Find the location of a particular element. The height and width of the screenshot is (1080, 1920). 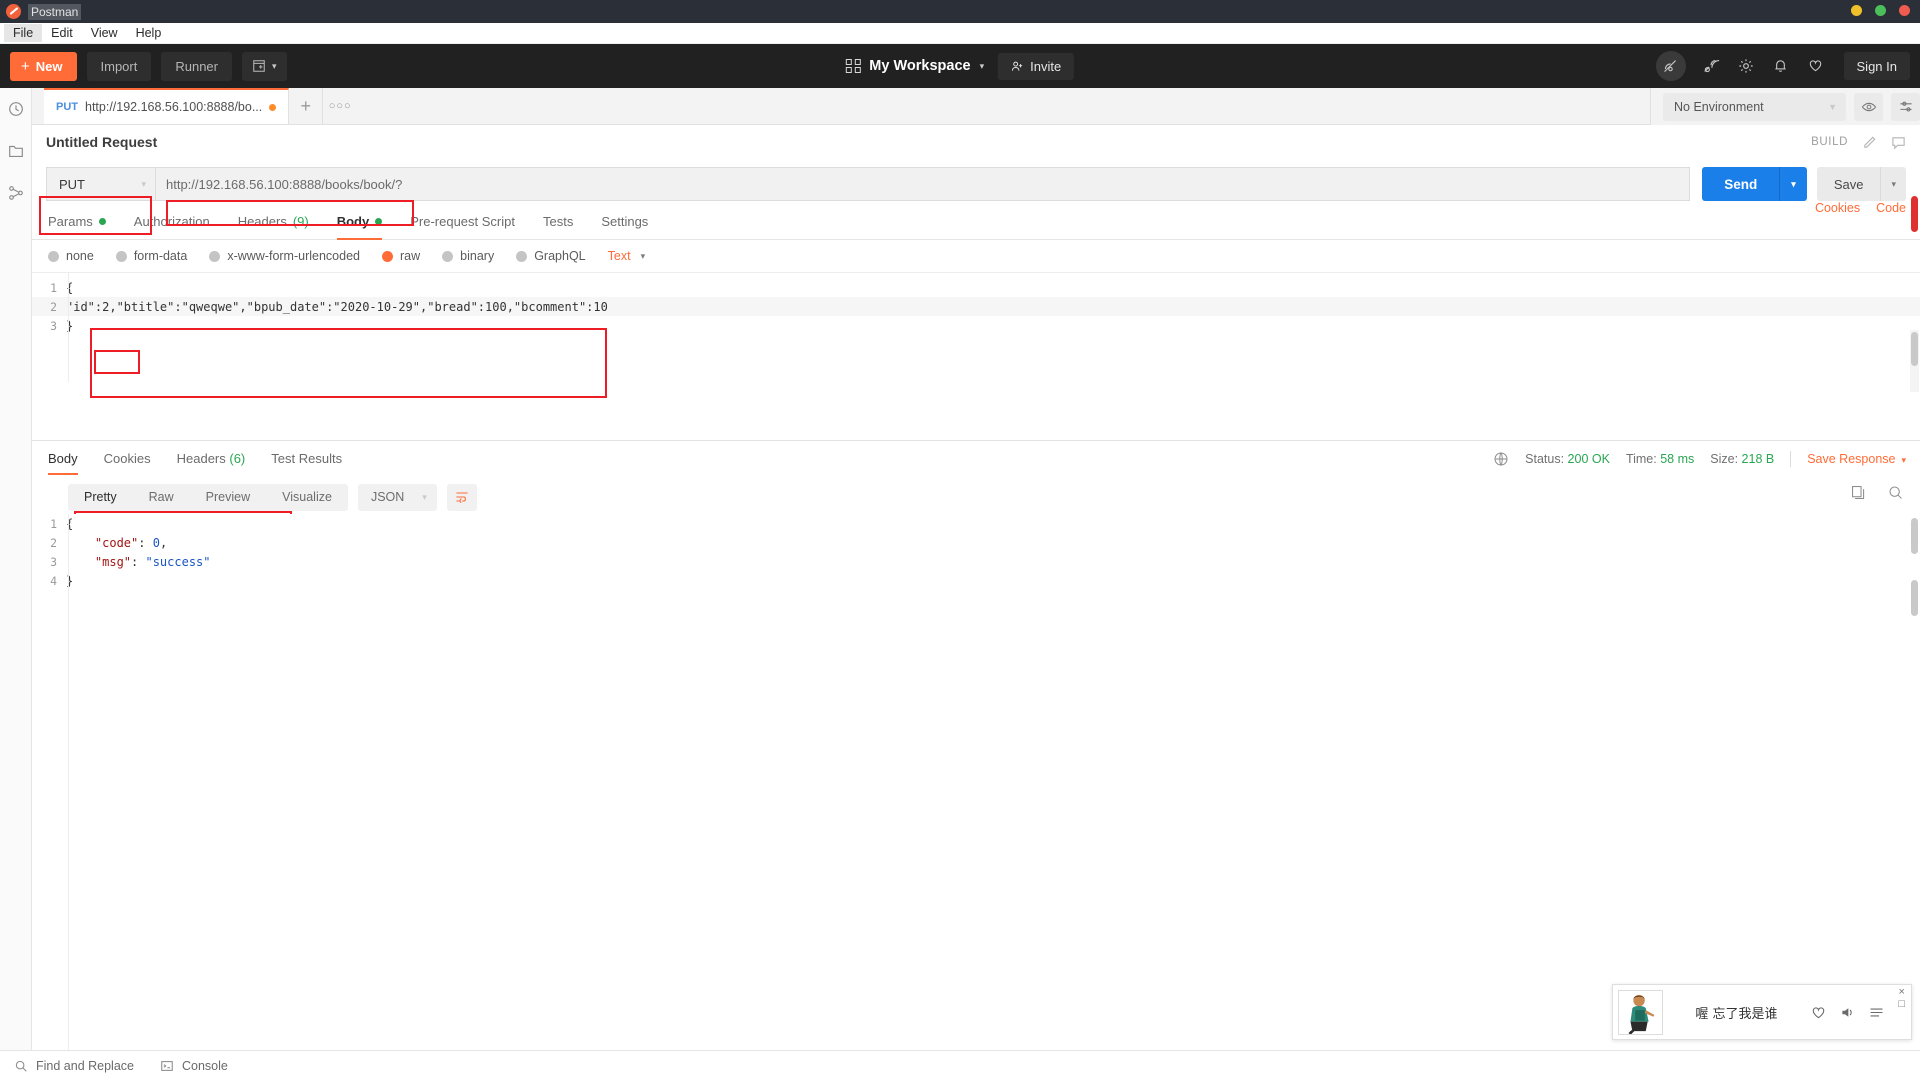

menu-view: View is located at coordinates (104, 33).